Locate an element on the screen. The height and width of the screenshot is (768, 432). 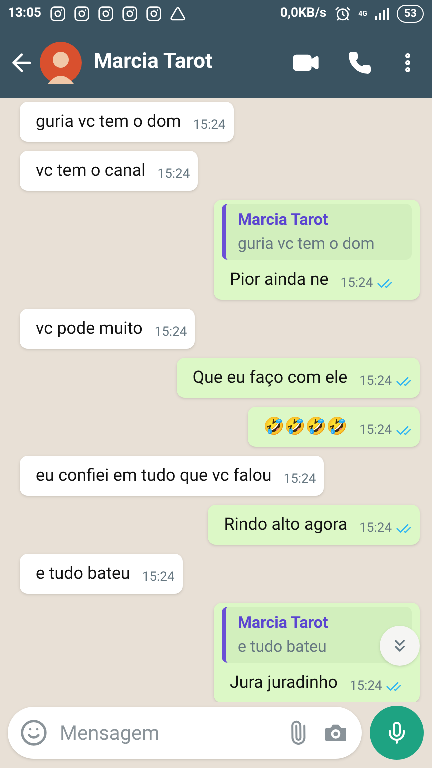
triangle-icon is located at coordinates (178, 14).